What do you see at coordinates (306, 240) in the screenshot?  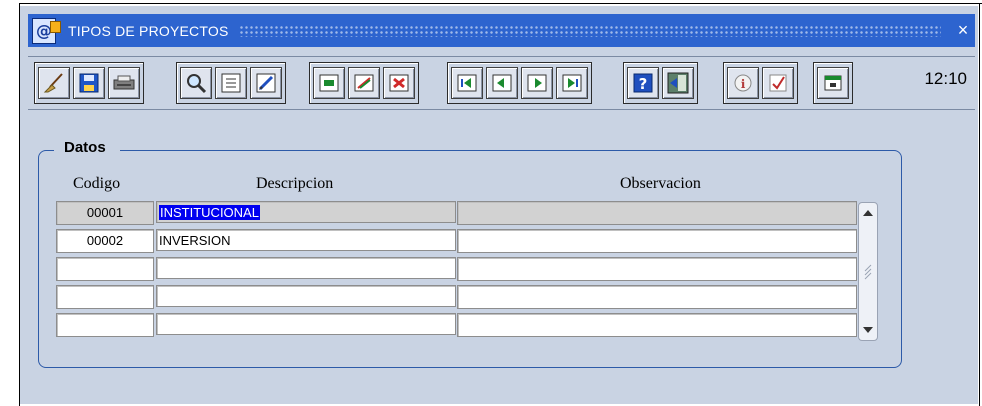 I see `descripcion-field: INVERSION` at bounding box center [306, 240].